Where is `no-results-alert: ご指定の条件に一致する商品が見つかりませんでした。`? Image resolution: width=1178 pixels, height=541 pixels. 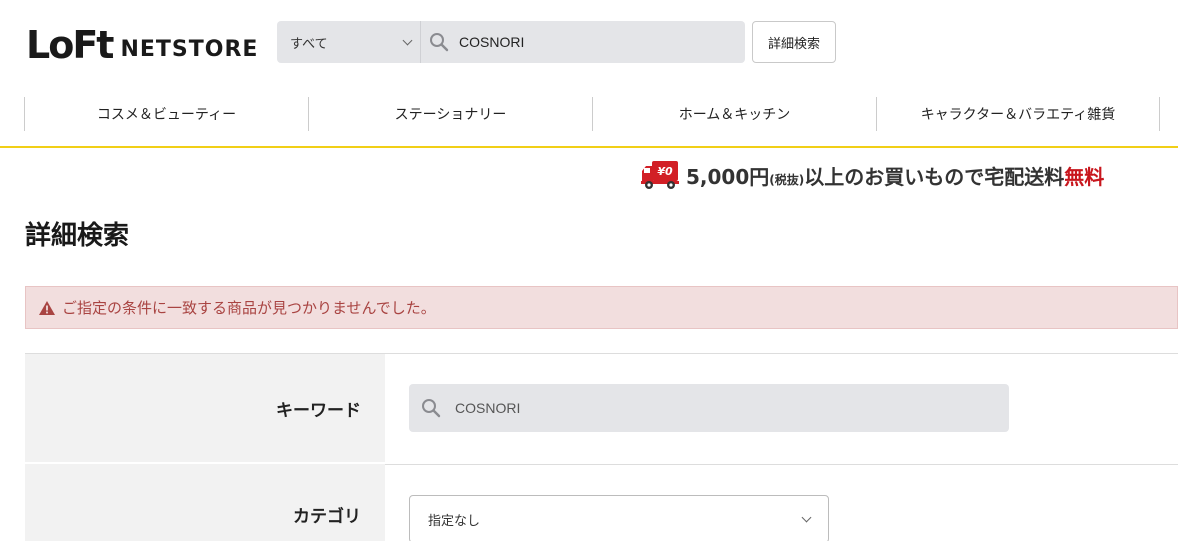
no-results-alert: ご指定の条件に一致する商品が見つかりませんでした。 is located at coordinates (601, 307).